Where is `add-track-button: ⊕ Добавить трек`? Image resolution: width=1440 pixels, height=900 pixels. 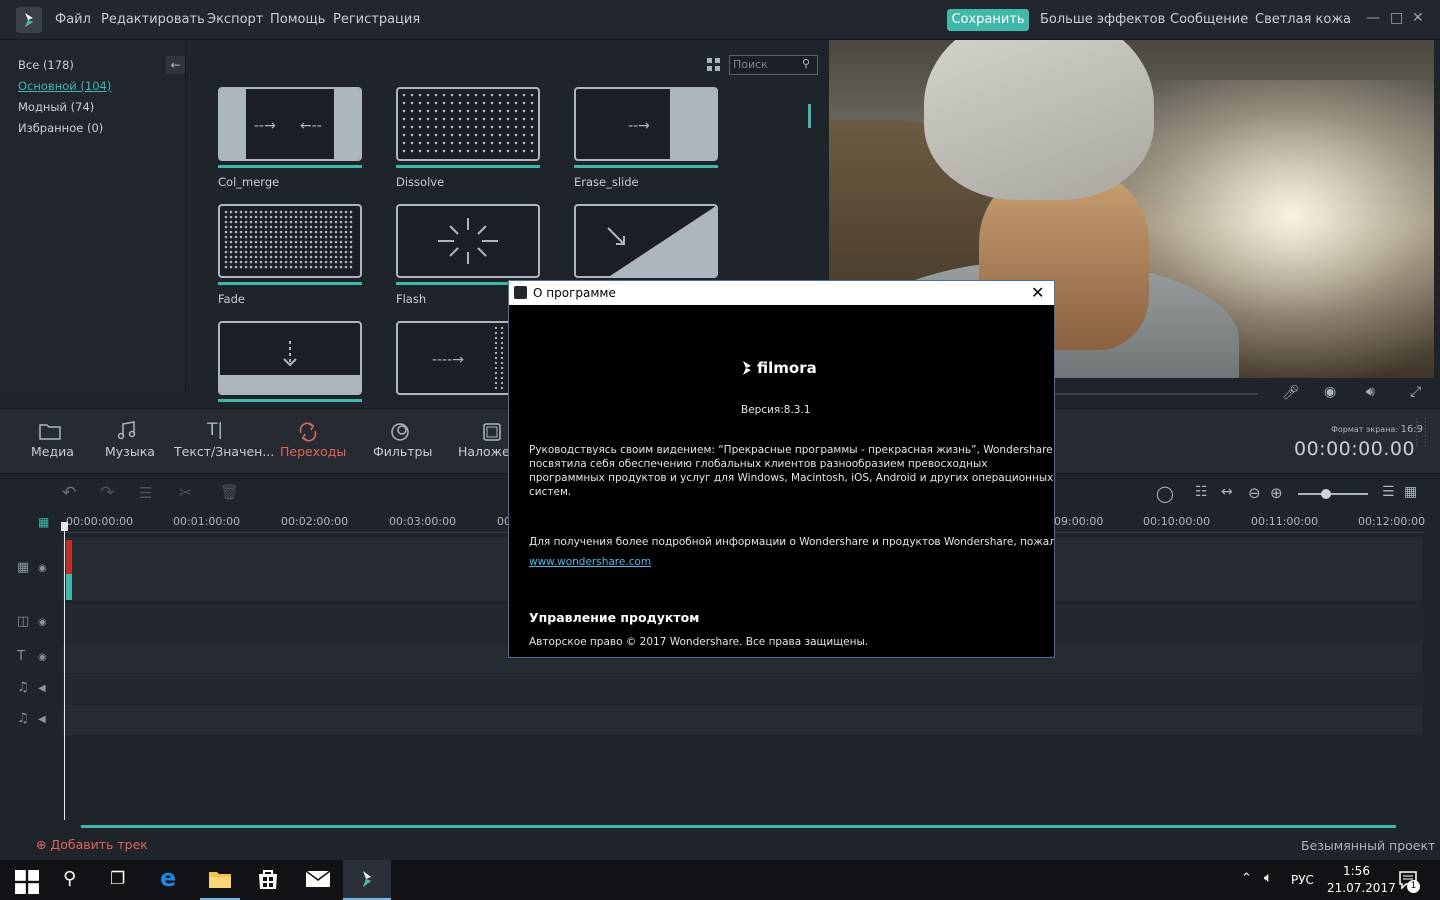
add-track-button: ⊕ Добавить трек is located at coordinates (92, 844).